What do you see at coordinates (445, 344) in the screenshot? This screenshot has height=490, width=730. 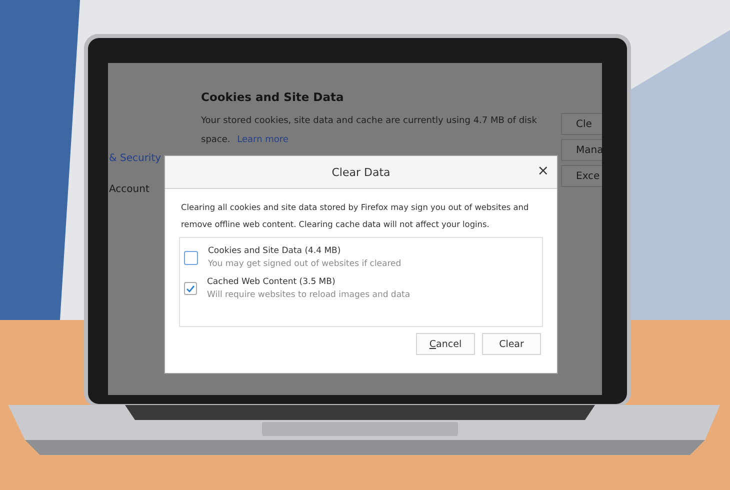 I see `dialog-button: Cancel` at bounding box center [445, 344].